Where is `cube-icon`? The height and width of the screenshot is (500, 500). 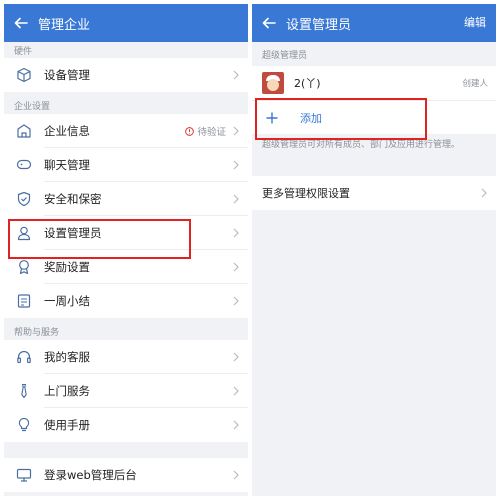
cube-icon is located at coordinates (24, 75).